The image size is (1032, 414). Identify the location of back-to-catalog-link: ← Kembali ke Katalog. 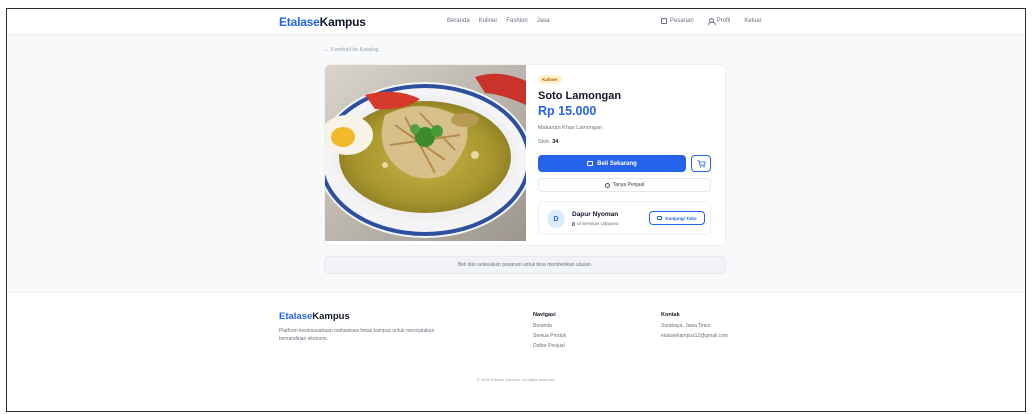
(351, 50).